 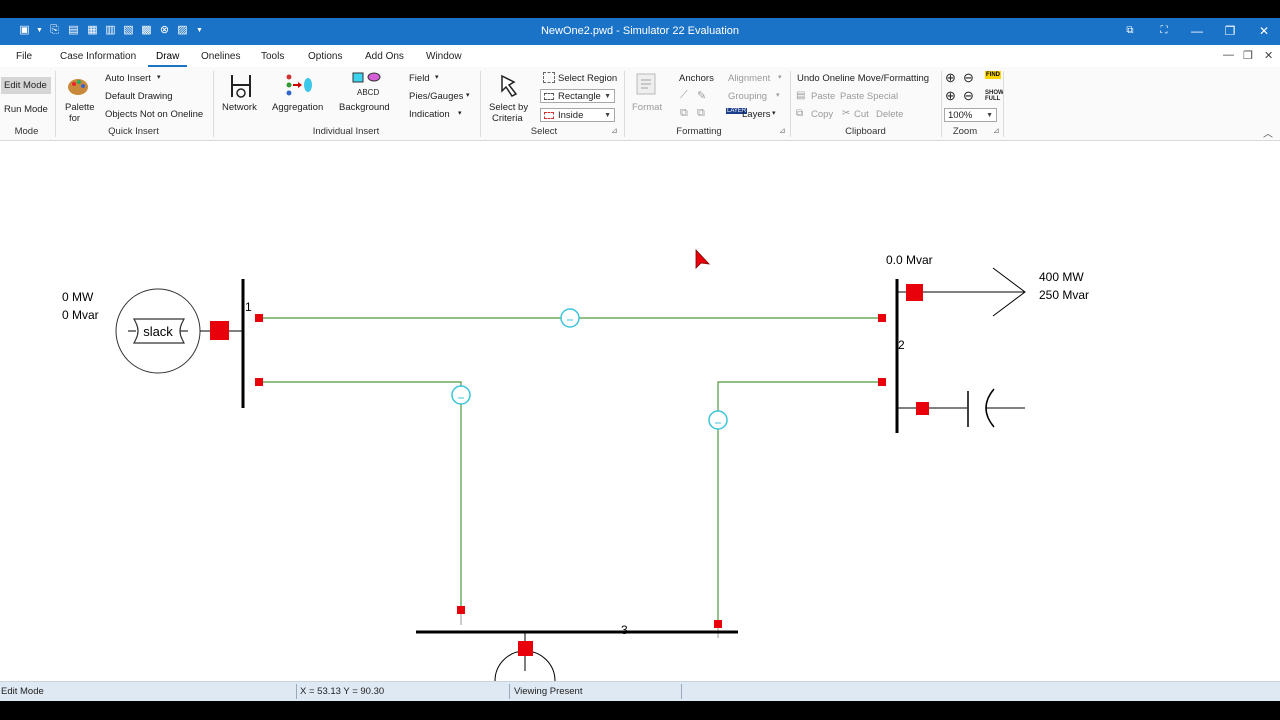 I want to click on palette-icon, so click(x=78, y=87).